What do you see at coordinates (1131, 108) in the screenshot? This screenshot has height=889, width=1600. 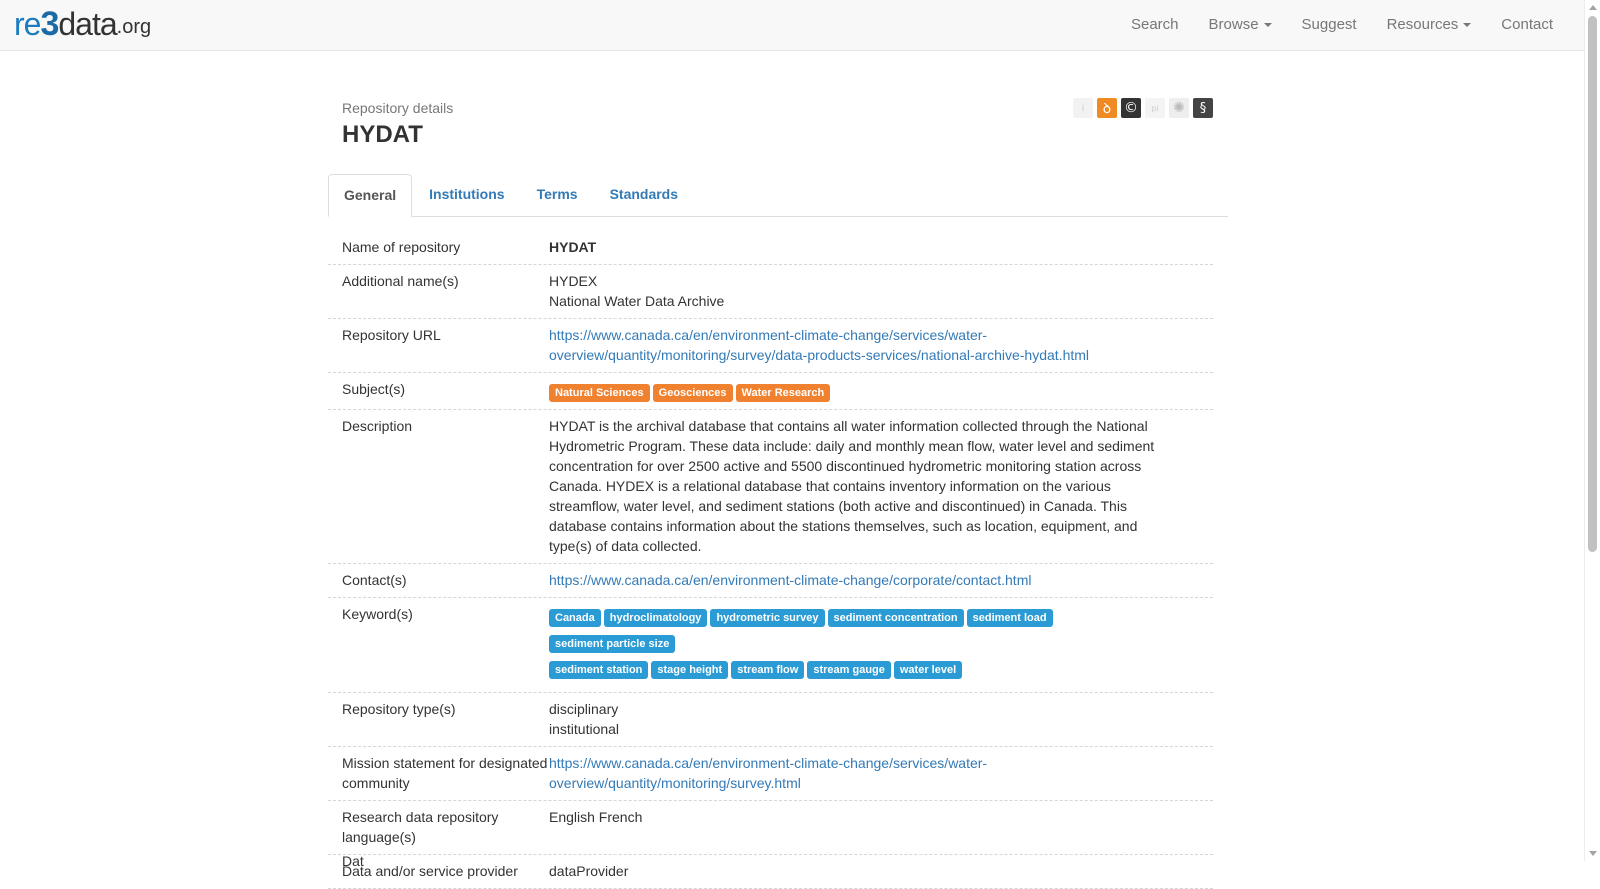 I see `copyright-icon: ©` at bounding box center [1131, 108].